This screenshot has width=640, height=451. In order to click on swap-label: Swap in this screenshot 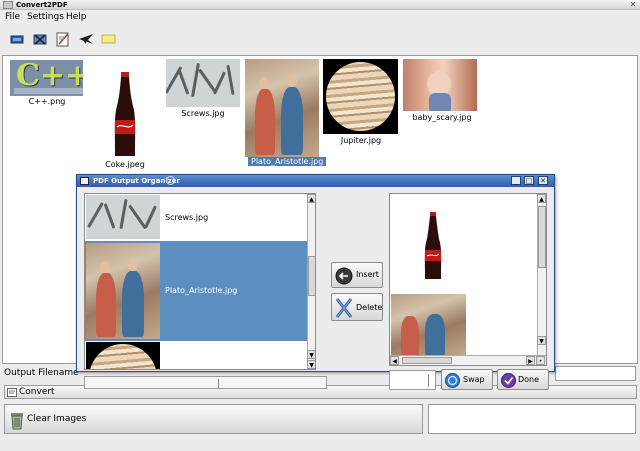, I will do `click(474, 379)`.